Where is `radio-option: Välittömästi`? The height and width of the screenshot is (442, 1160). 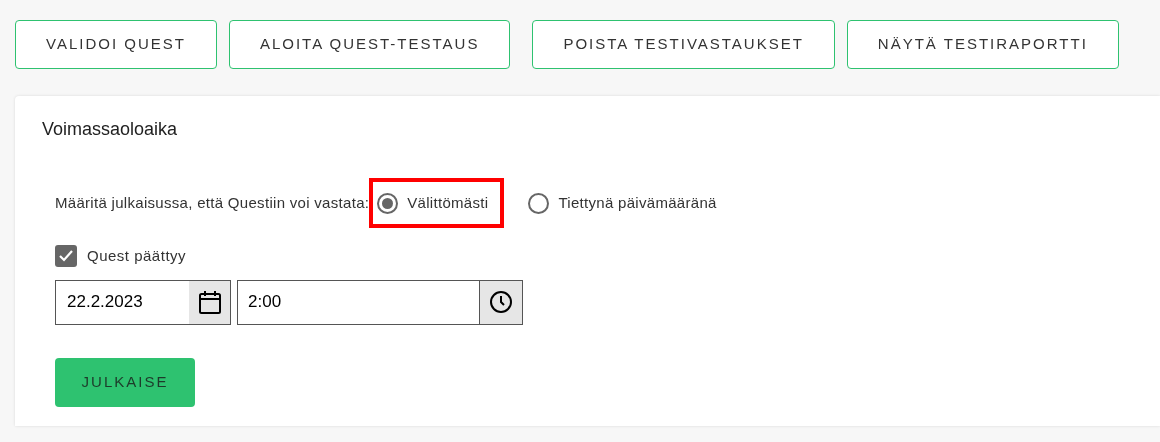
radio-option: Välittömästi is located at coordinates (437, 203).